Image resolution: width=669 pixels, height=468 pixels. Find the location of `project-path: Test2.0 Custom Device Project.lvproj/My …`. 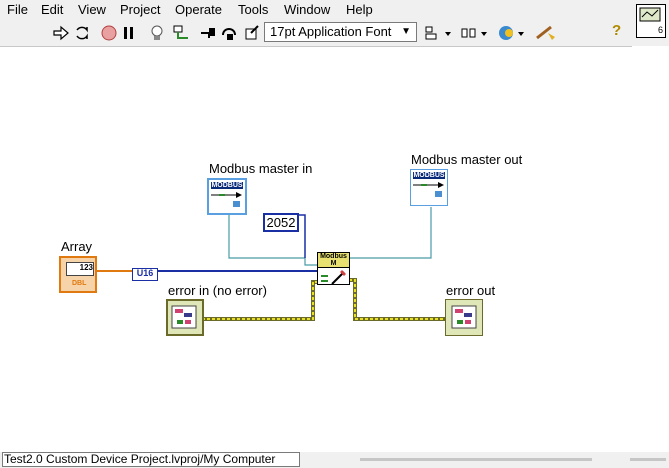

project-path: Test2.0 Custom Device Project.lvproj/My … is located at coordinates (151, 459).